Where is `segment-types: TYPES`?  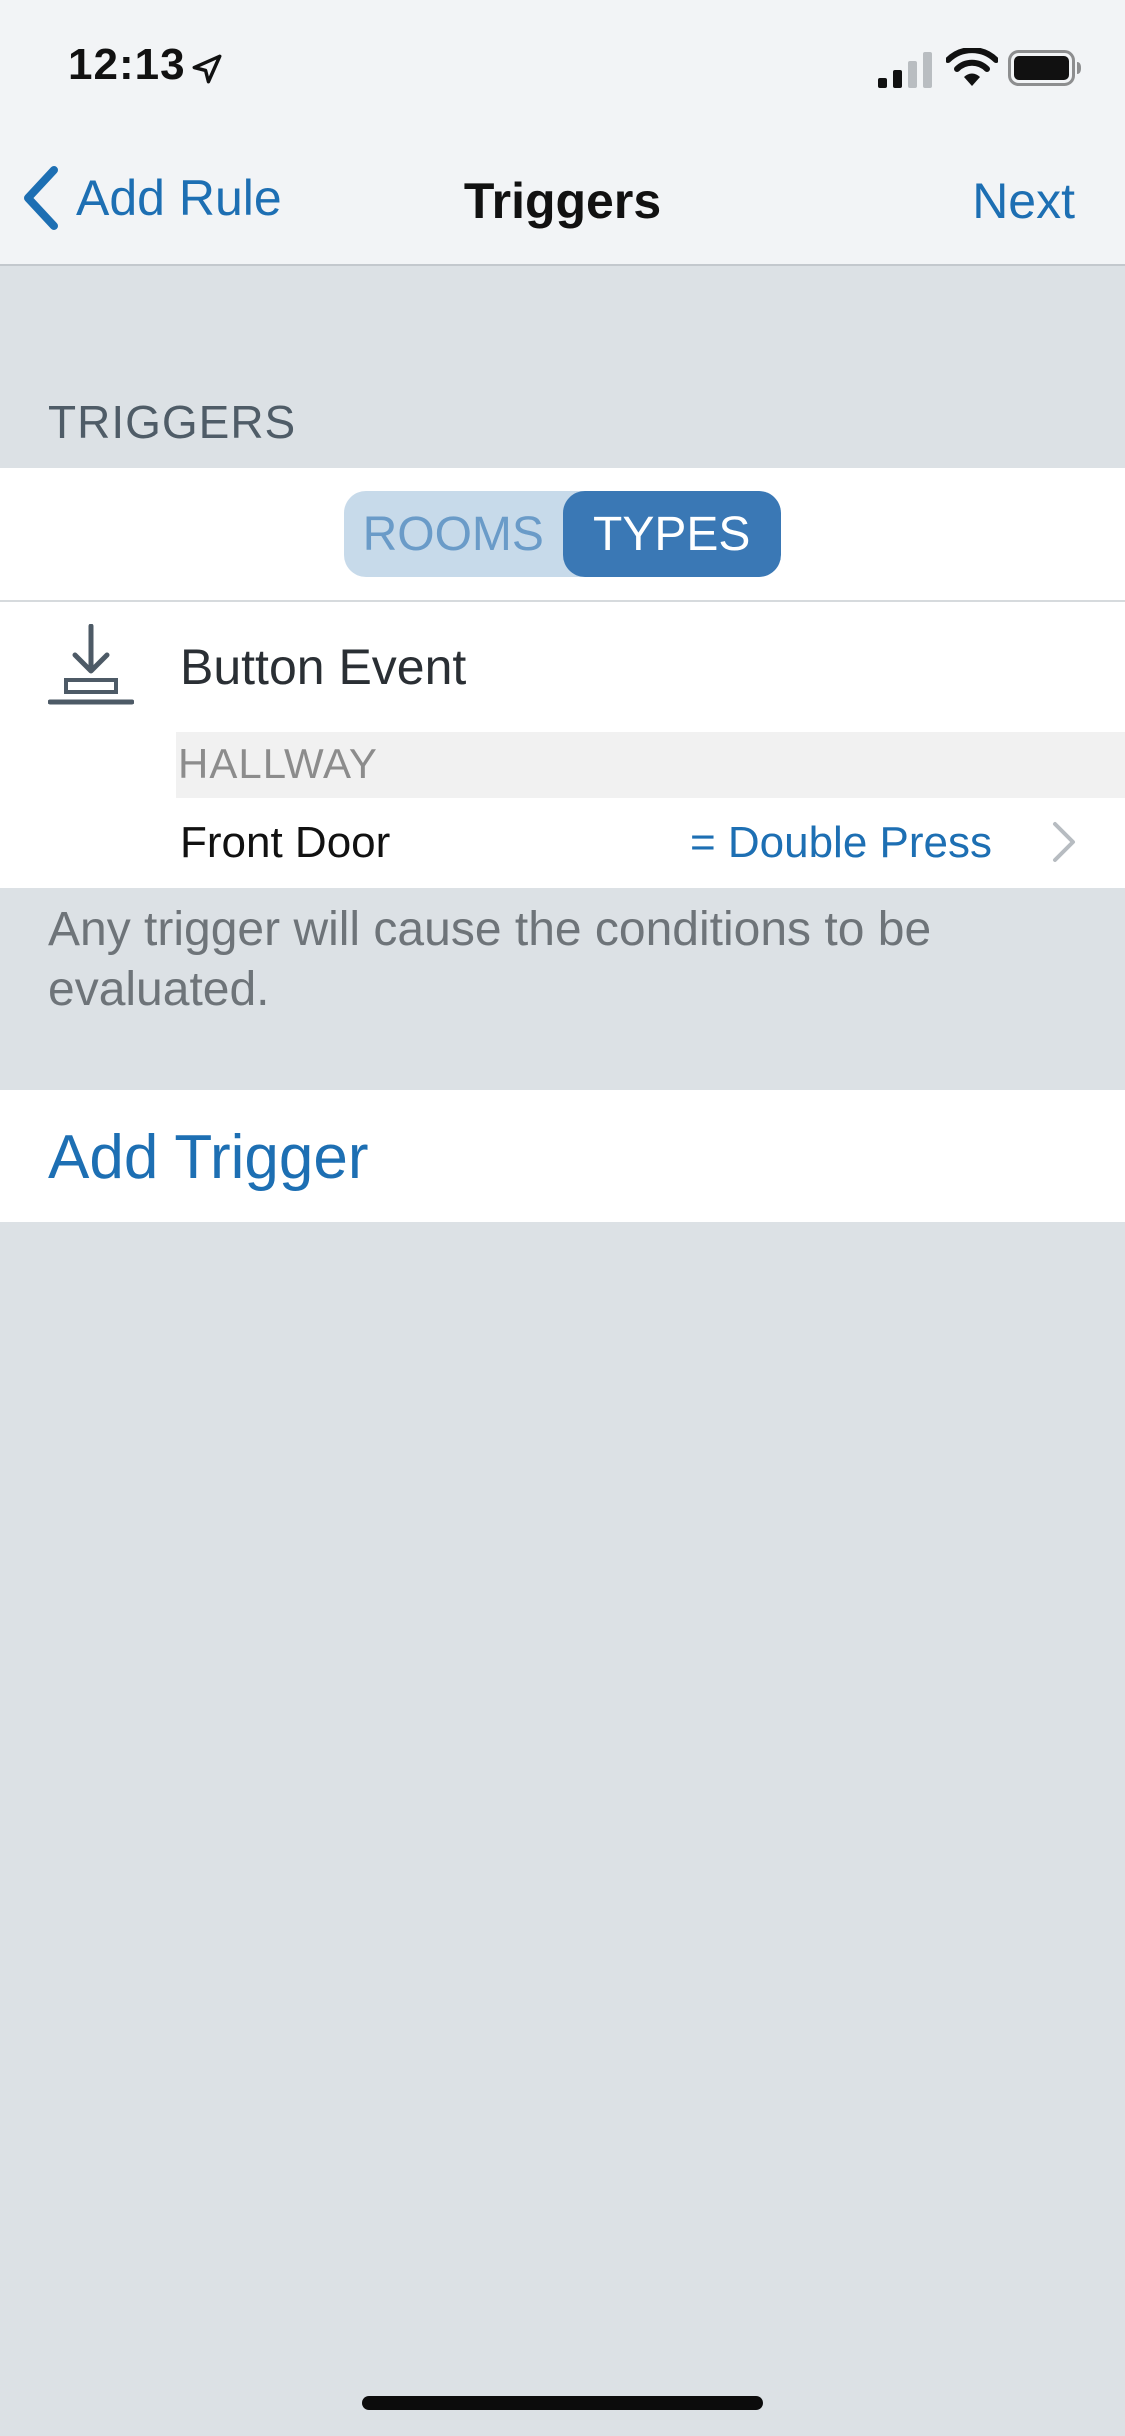
segment-types: TYPES is located at coordinates (671, 534).